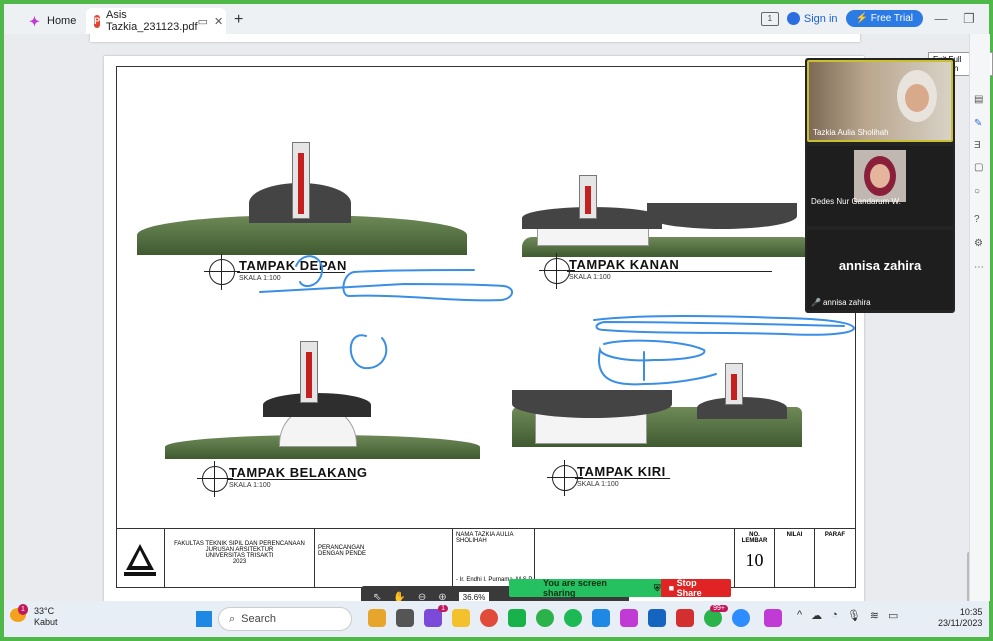  What do you see at coordinates (856, 201) in the screenshot?
I see `participant-2-name: Dedes Nur Gandarum W.` at bounding box center [856, 201].